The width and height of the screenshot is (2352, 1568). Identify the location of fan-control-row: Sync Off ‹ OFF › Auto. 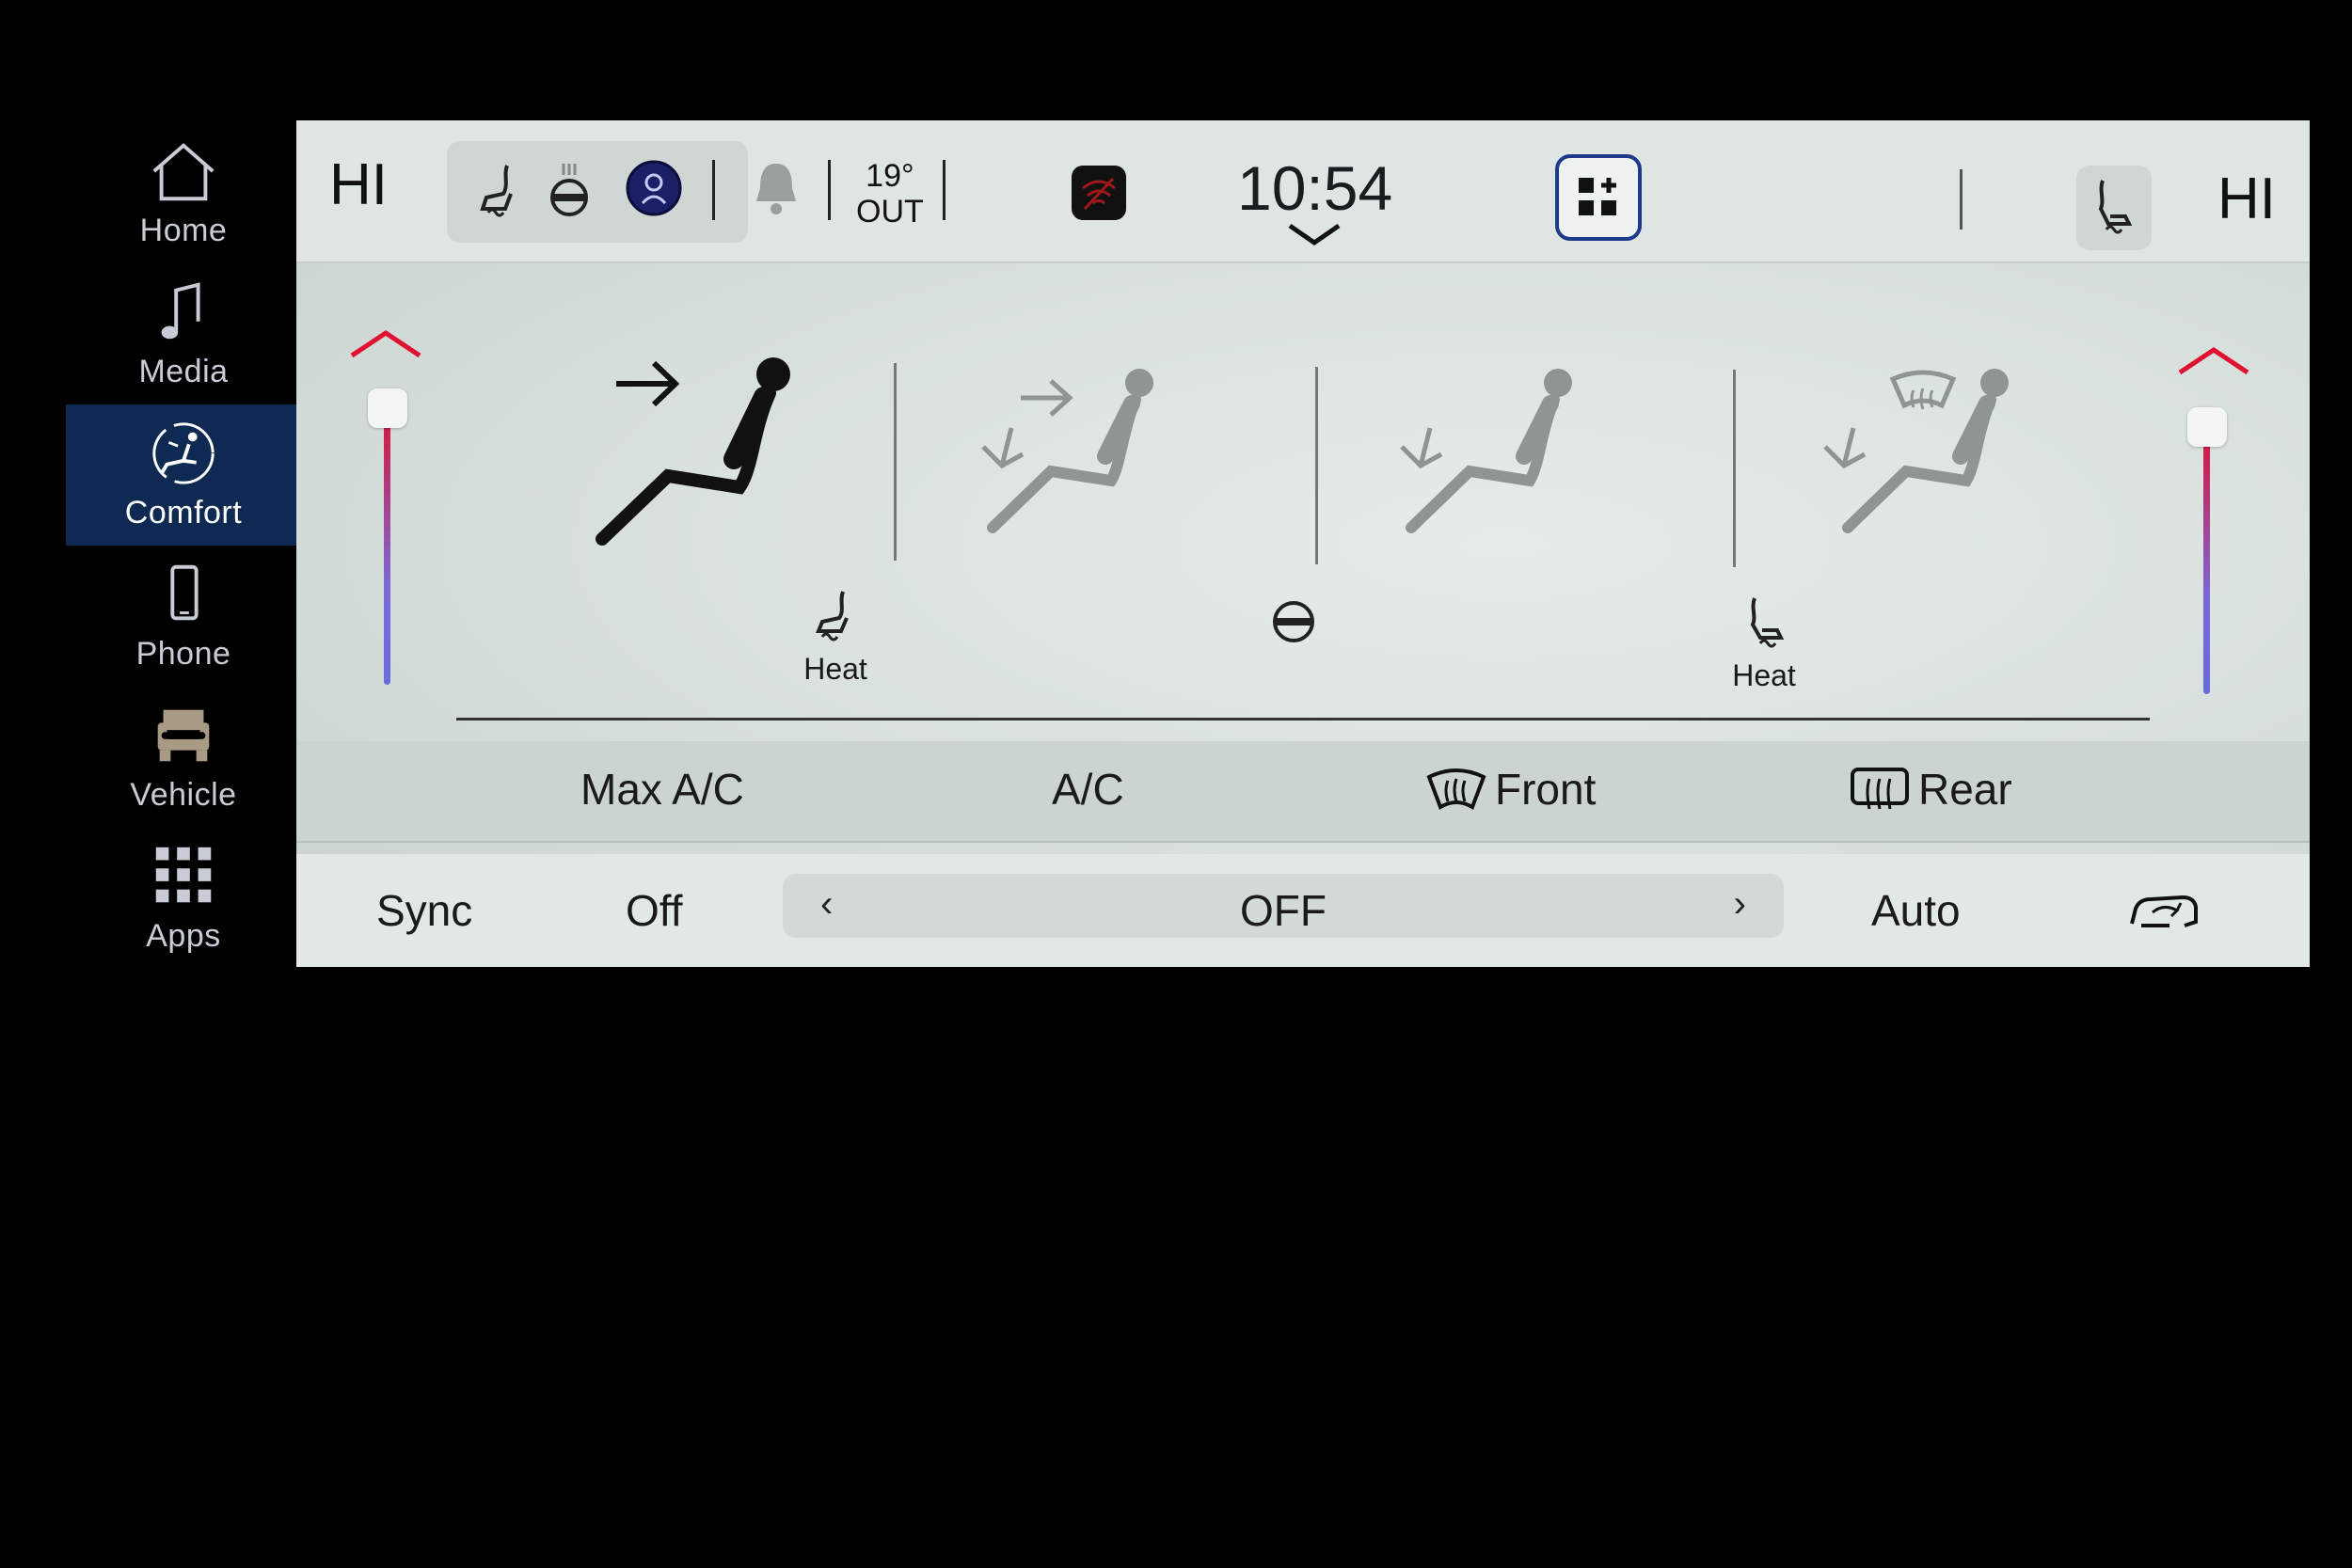
(1303, 910).